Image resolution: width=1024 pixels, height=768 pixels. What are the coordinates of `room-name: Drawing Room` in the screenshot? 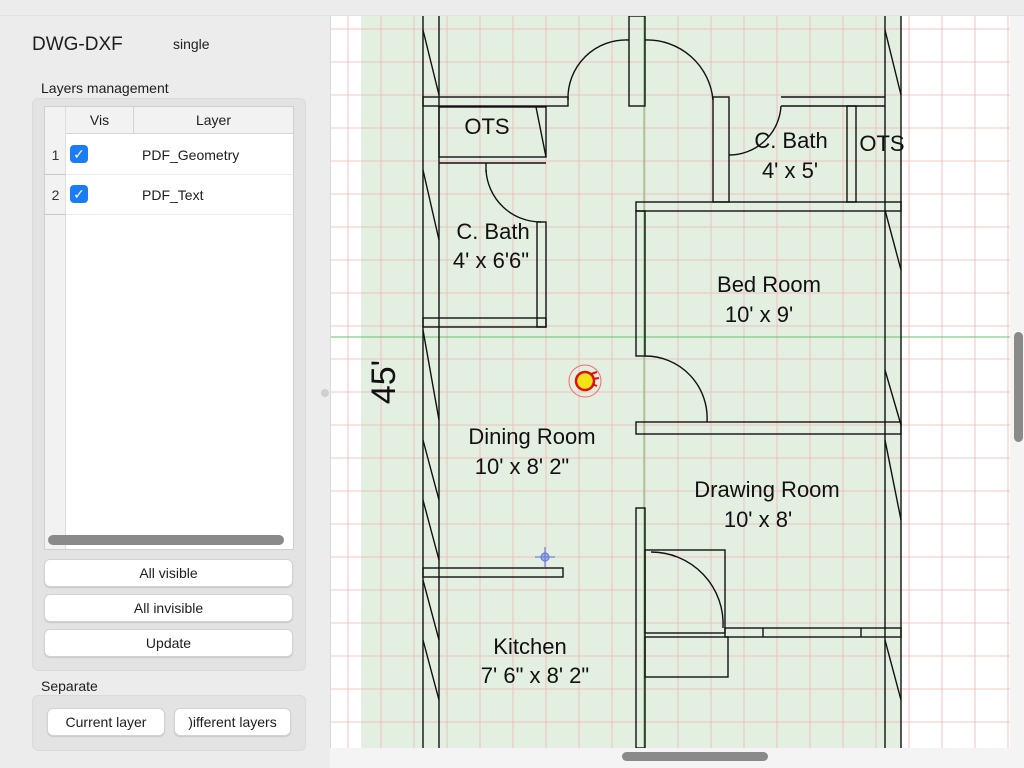 It's located at (767, 489).